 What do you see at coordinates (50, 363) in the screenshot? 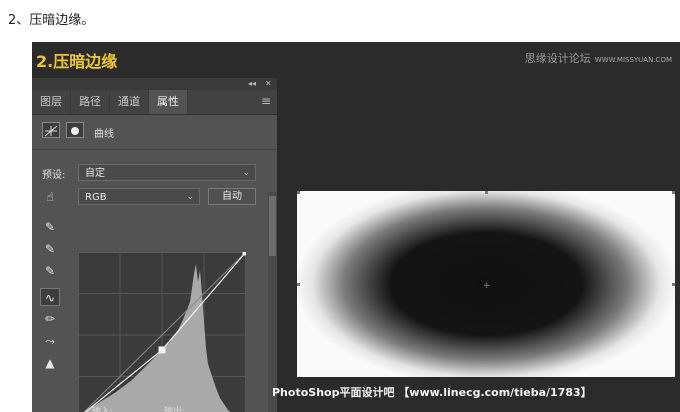
I see `clipping-warning-icon: ▲` at bounding box center [50, 363].